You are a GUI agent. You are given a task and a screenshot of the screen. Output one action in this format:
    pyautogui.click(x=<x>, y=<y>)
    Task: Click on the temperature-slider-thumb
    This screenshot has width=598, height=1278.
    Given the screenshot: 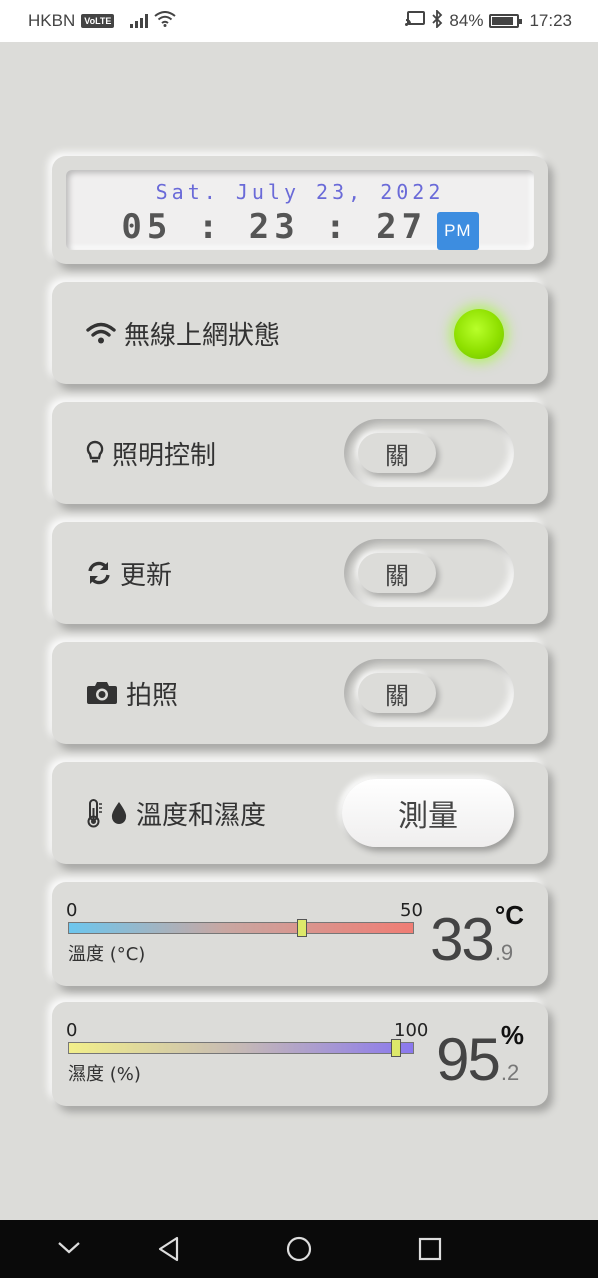 What is the action you would take?
    pyautogui.click(x=302, y=928)
    